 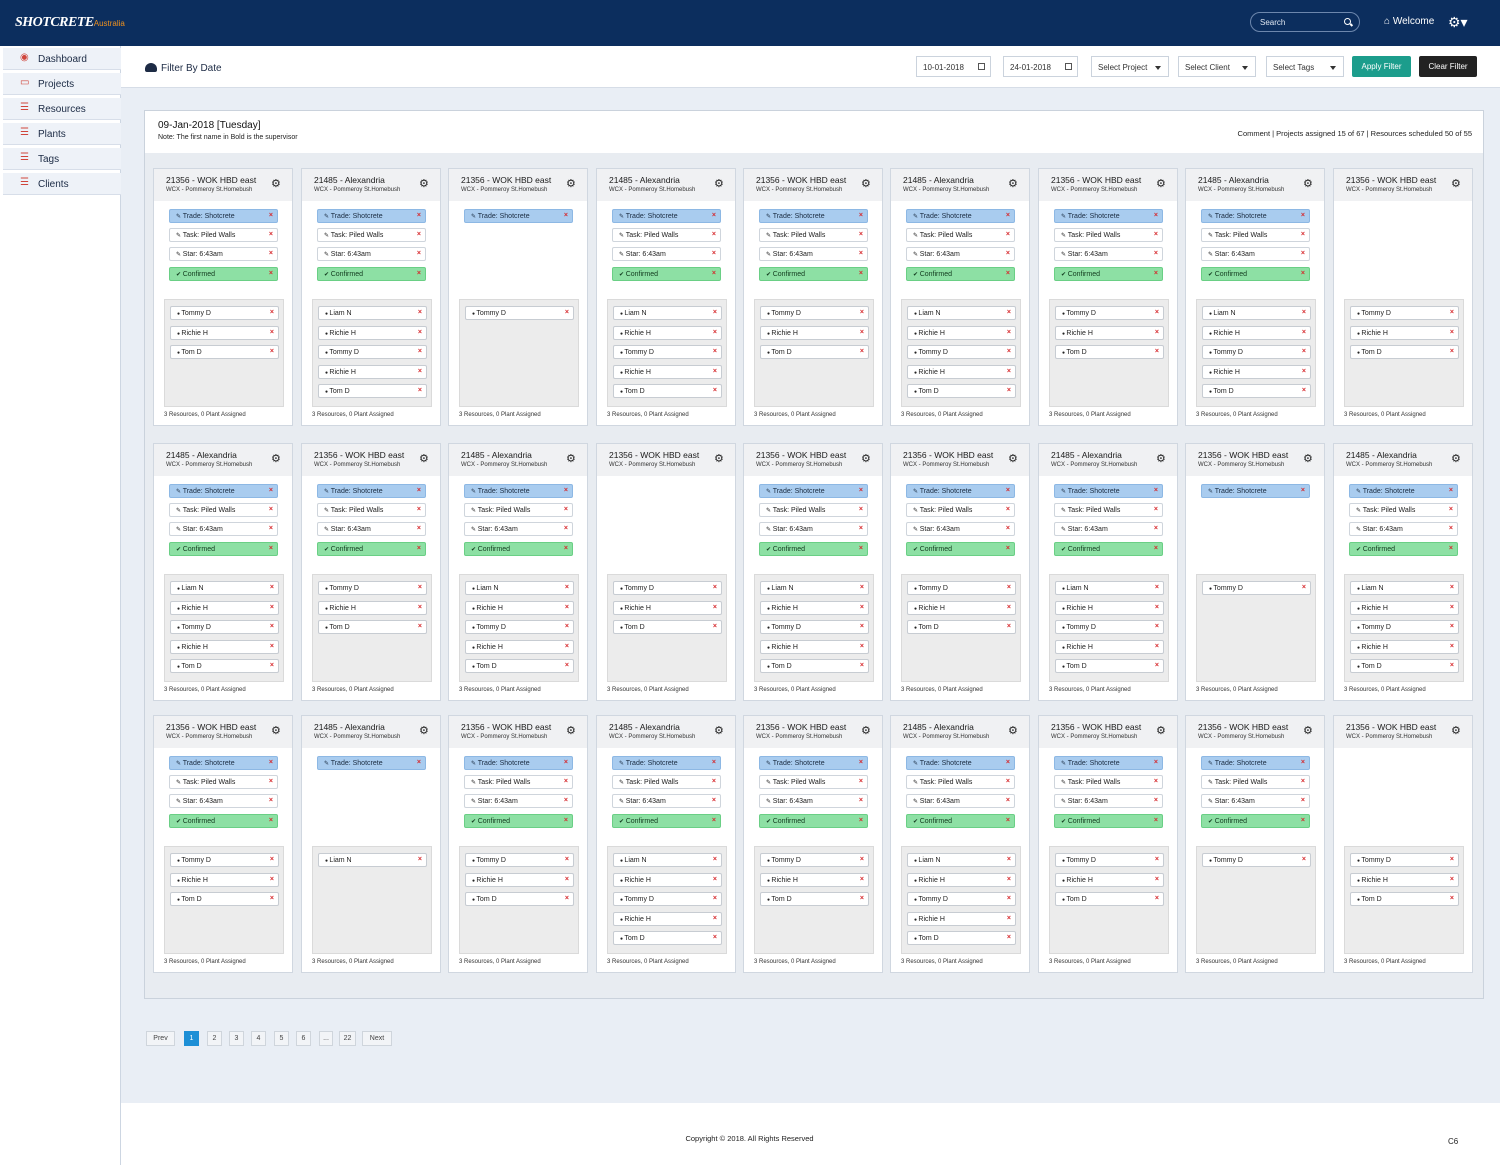 I want to click on date-from-input: 10-01-2018, so click(x=953, y=66).